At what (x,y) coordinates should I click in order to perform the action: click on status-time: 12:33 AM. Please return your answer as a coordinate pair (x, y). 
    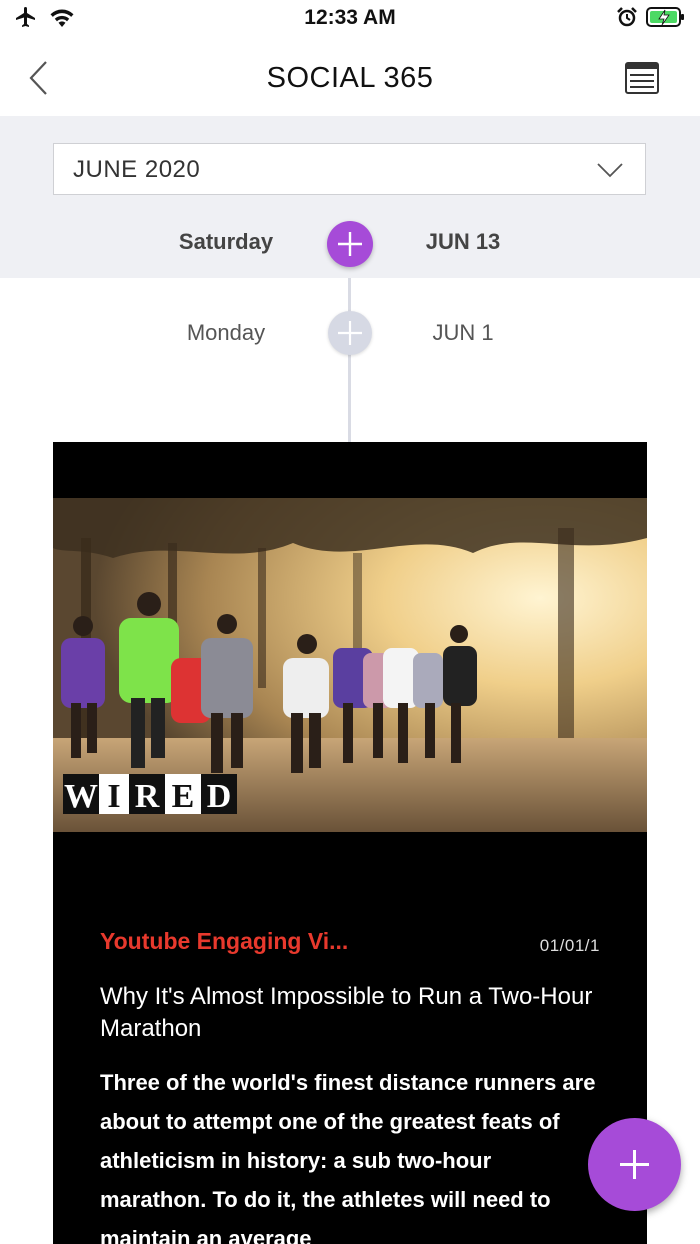
    Looking at the image, I should click on (350, 17).